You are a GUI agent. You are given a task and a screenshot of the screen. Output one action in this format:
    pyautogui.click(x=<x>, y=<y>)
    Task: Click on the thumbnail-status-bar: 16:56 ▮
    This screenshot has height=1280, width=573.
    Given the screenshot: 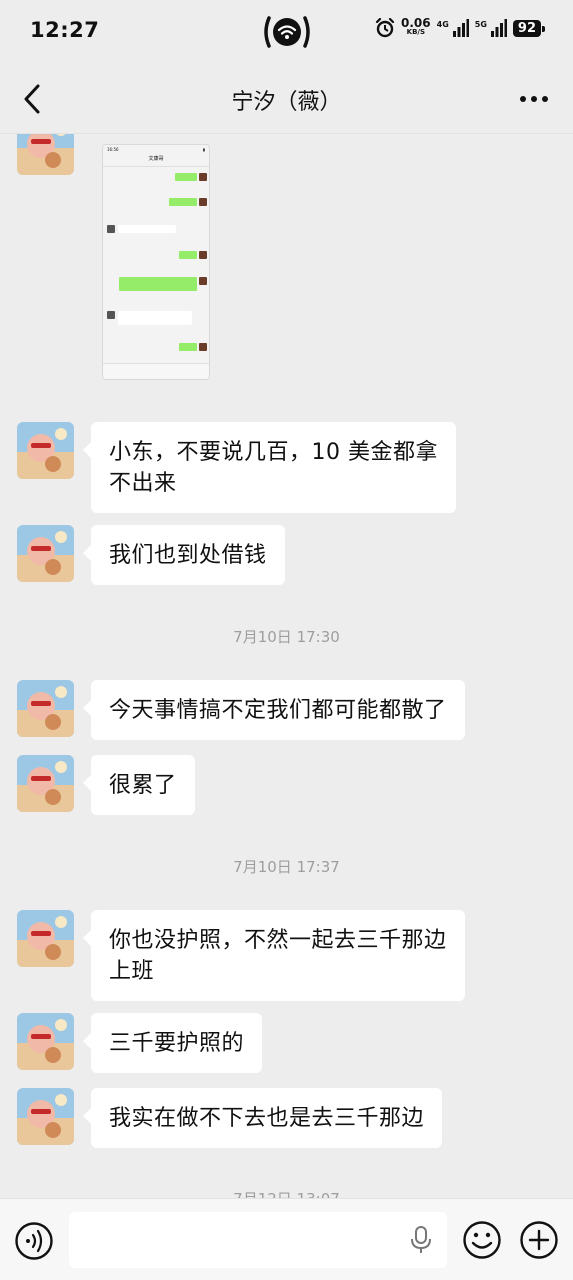 What is the action you would take?
    pyautogui.click(x=156, y=150)
    